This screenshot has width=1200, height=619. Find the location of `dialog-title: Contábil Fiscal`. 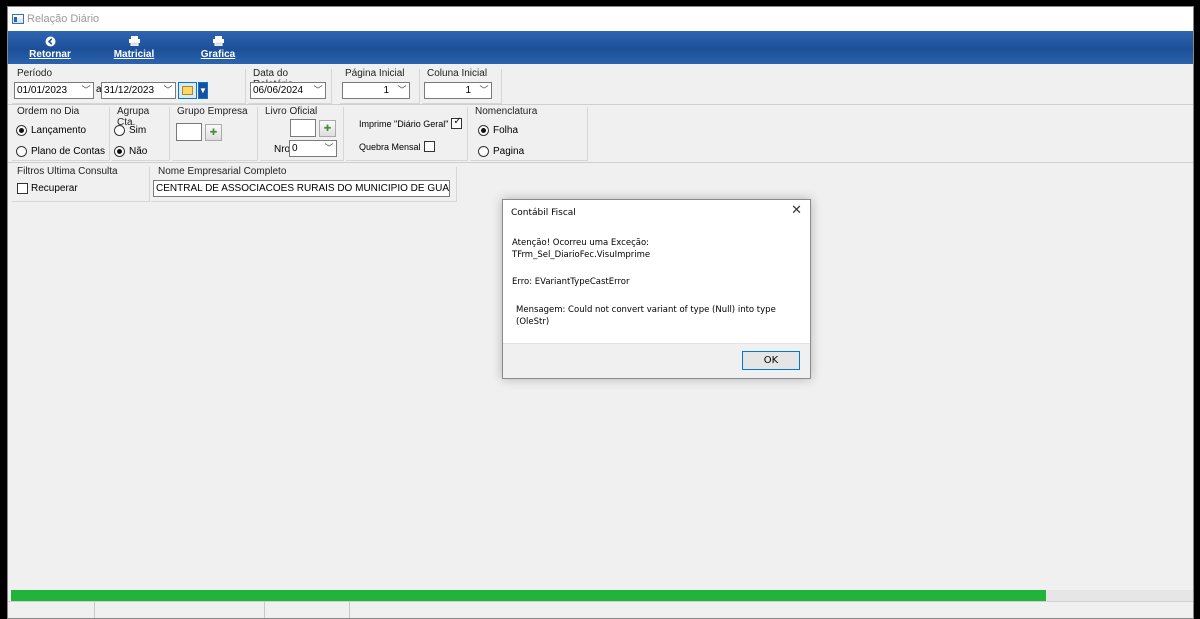

dialog-title: Contábil Fiscal is located at coordinates (543, 213).